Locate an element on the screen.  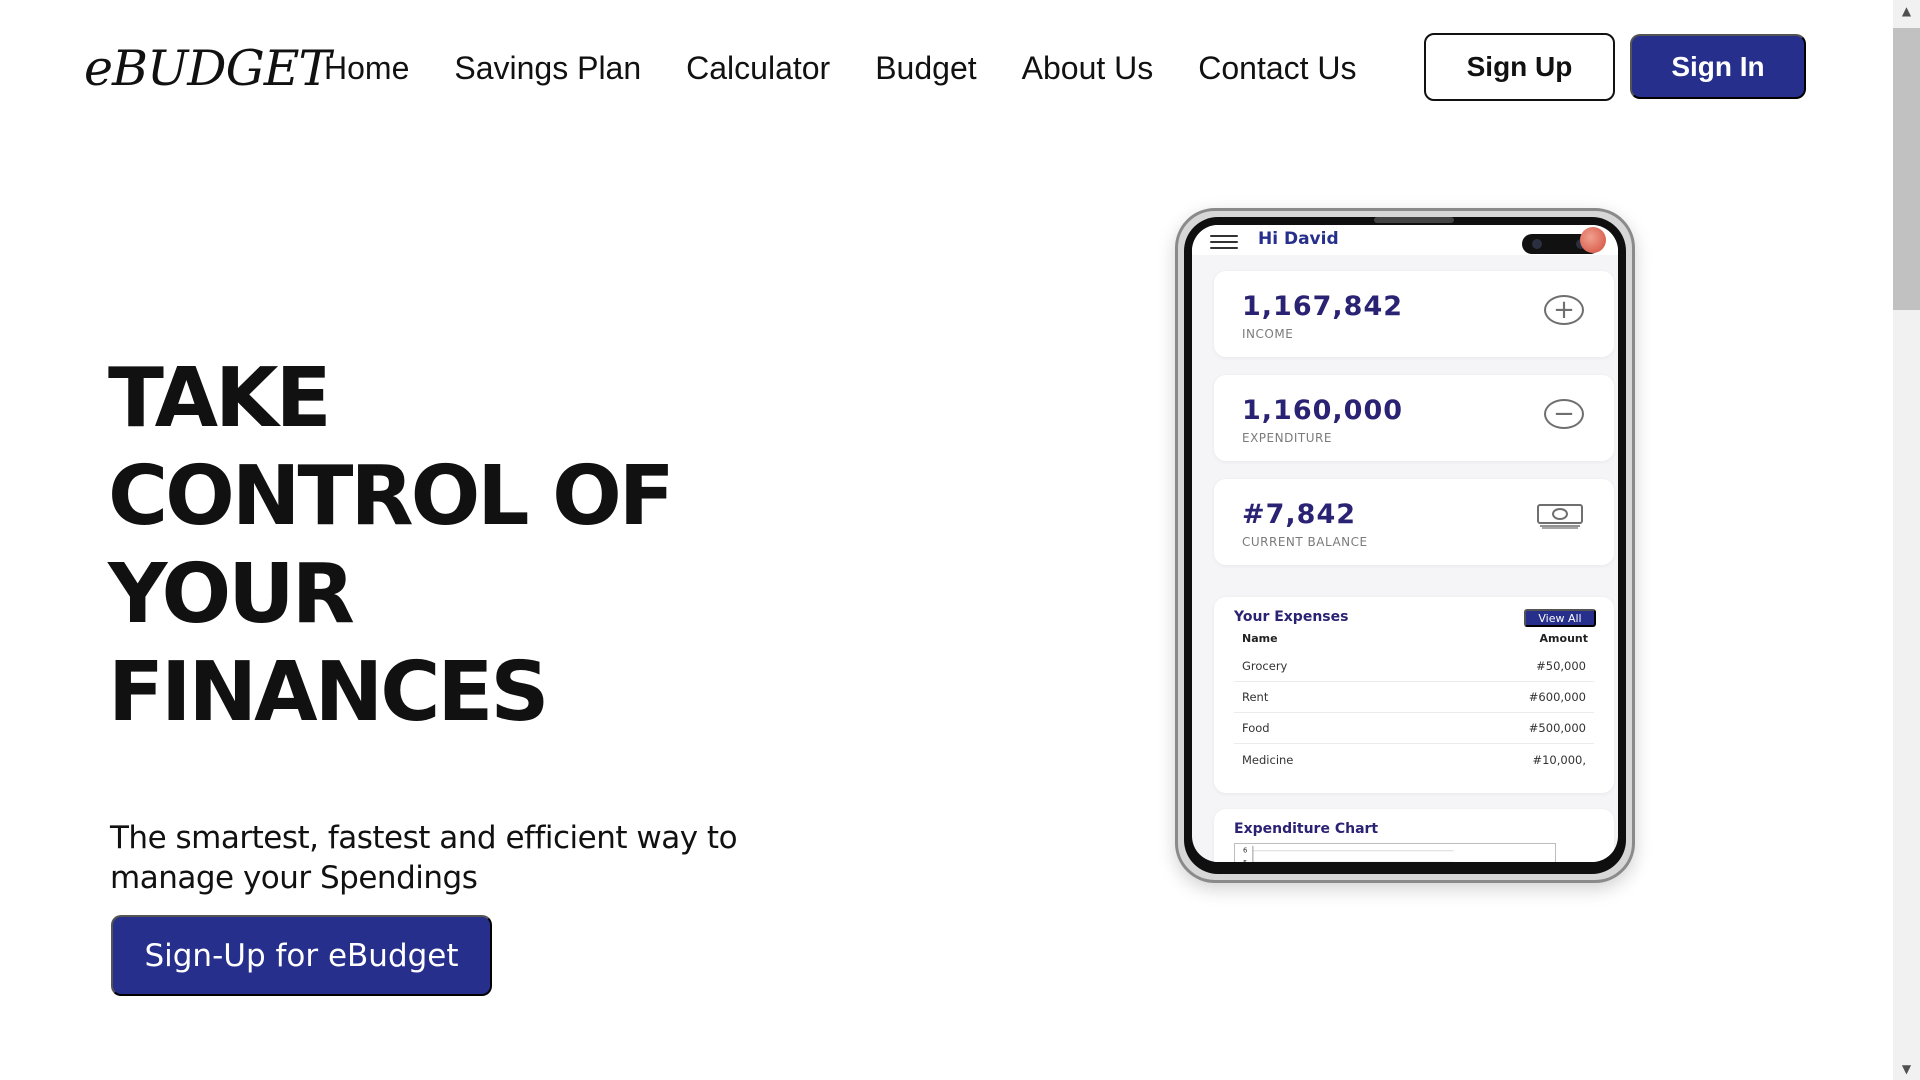
table-row: Rent #600,000 is located at coordinates (1414, 697).